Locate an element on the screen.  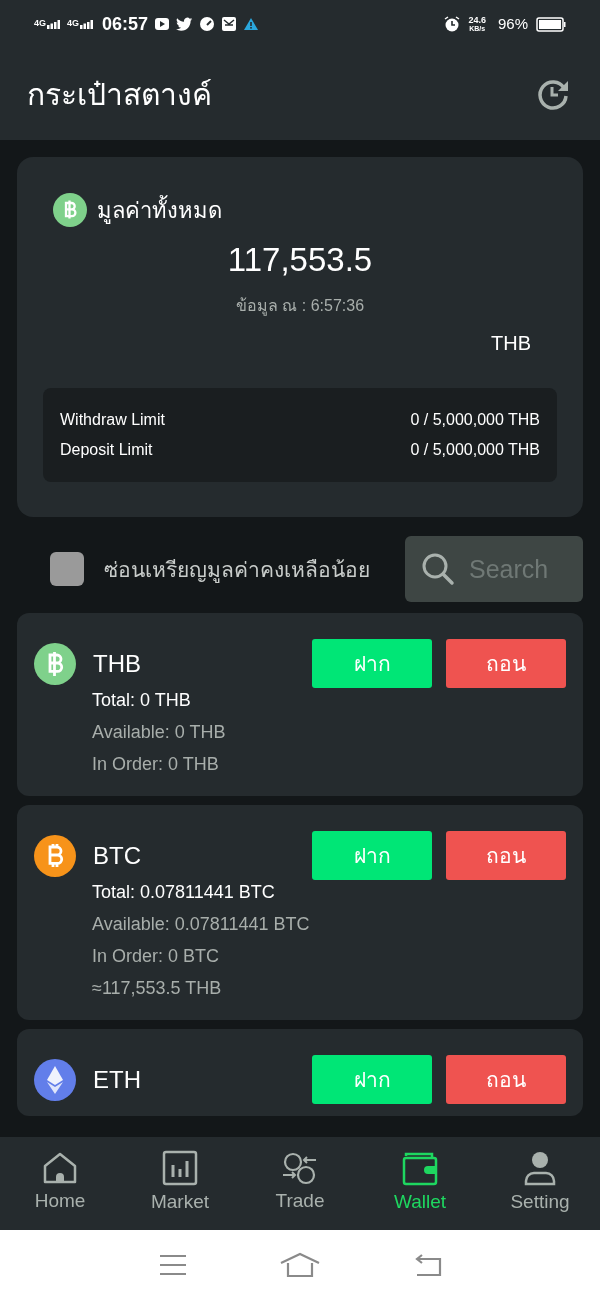
nav-tab: Wallet is located at coordinates (420, 1183).